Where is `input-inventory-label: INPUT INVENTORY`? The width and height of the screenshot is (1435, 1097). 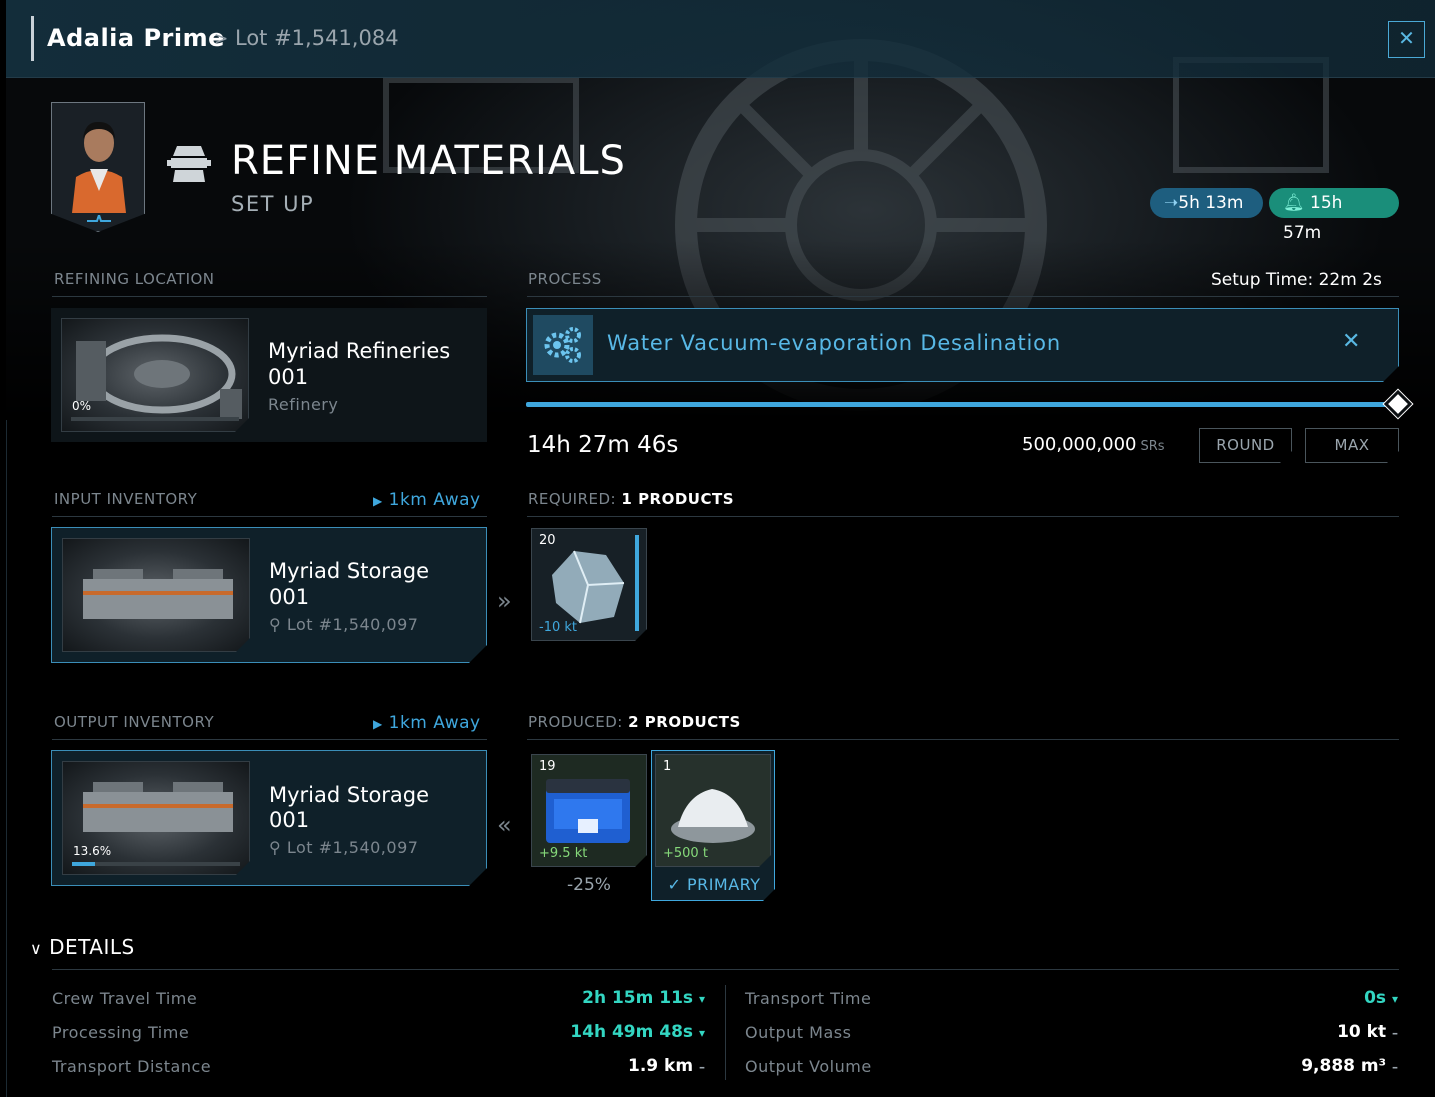
input-inventory-label: INPUT INVENTORY is located at coordinates (126, 499).